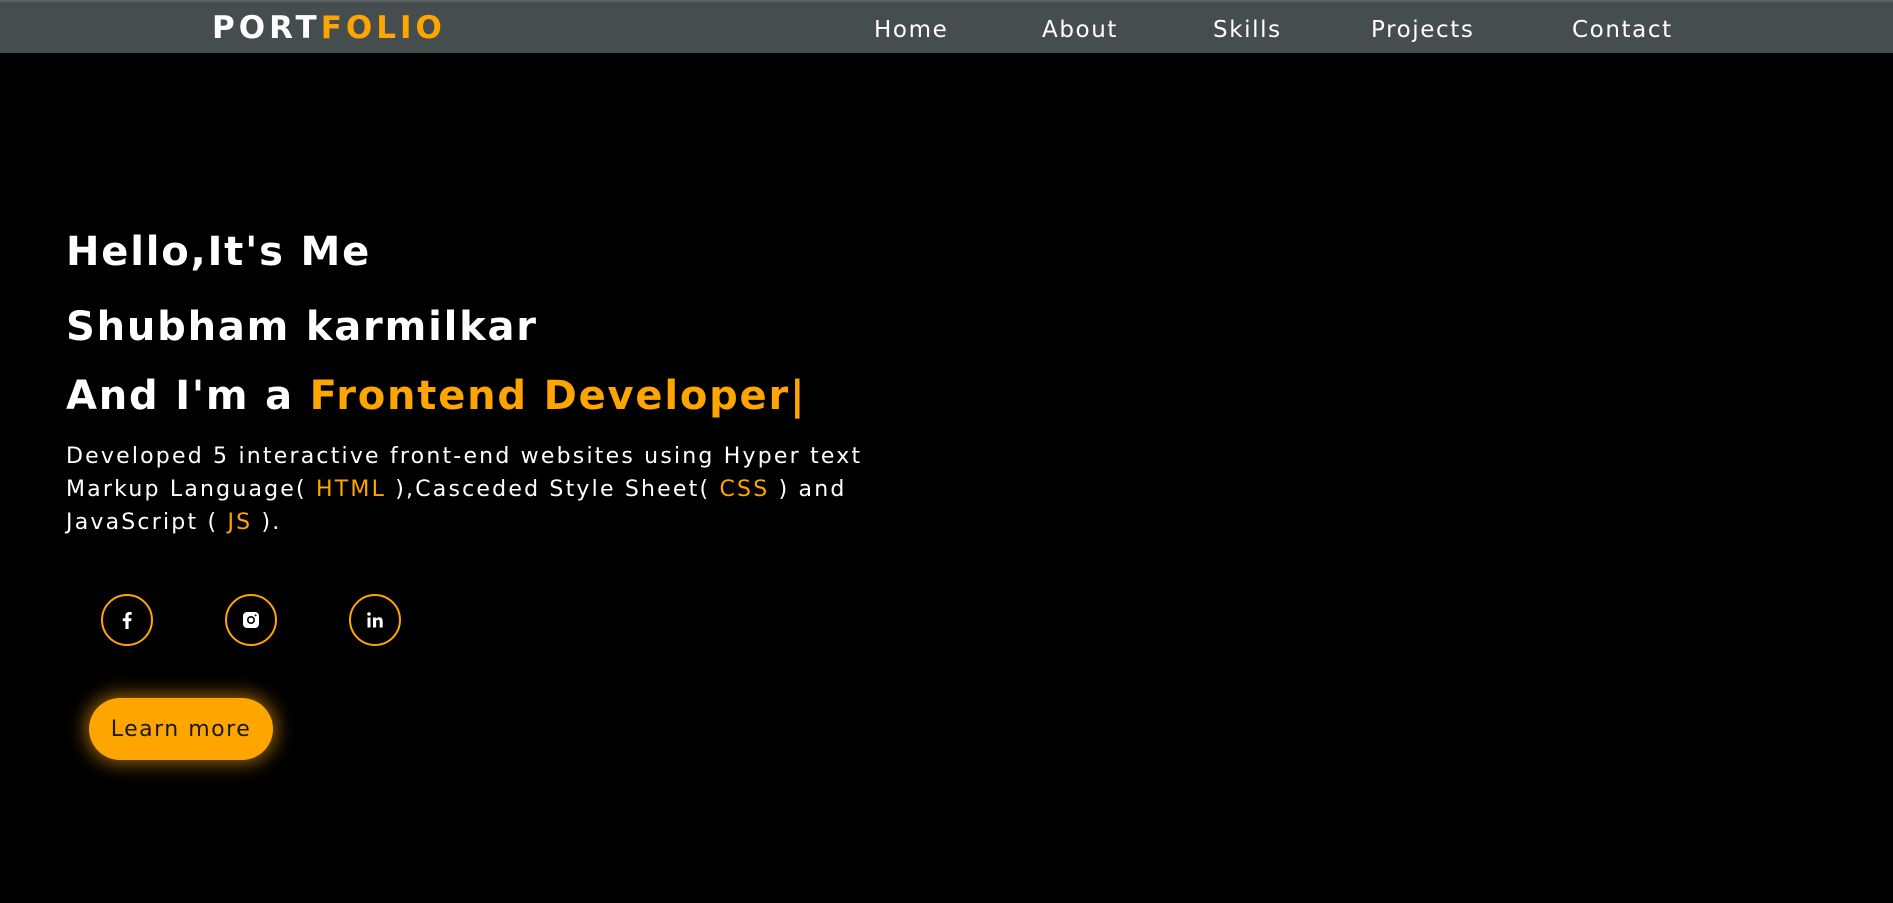 Image resolution: width=1893 pixels, height=903 pixels. I want to click on logo-part-folio: FOLIO, so click(383, 28).